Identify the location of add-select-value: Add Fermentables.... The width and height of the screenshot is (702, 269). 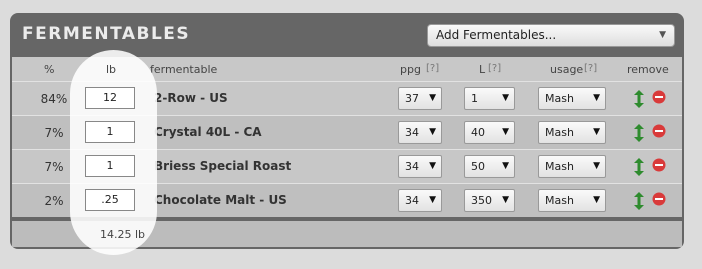
(496, 35).